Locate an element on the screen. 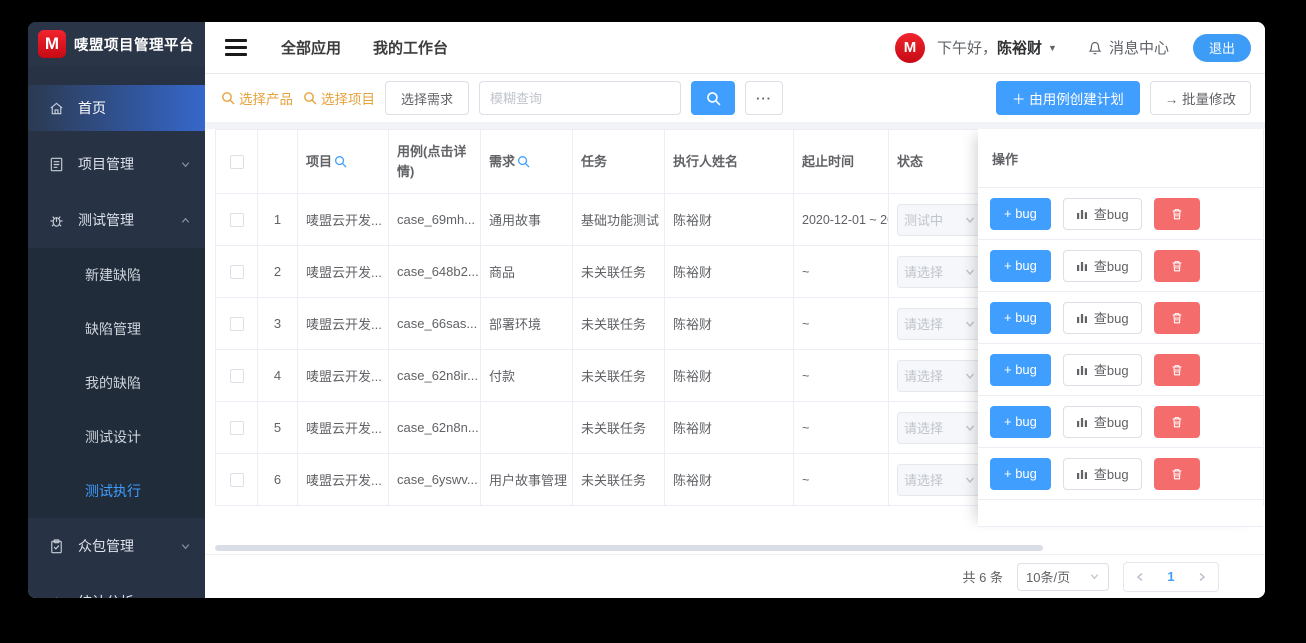 This screenshot has height=643, width=1306. select-product-link: 选择产品 is located at coordinates (257, 98).